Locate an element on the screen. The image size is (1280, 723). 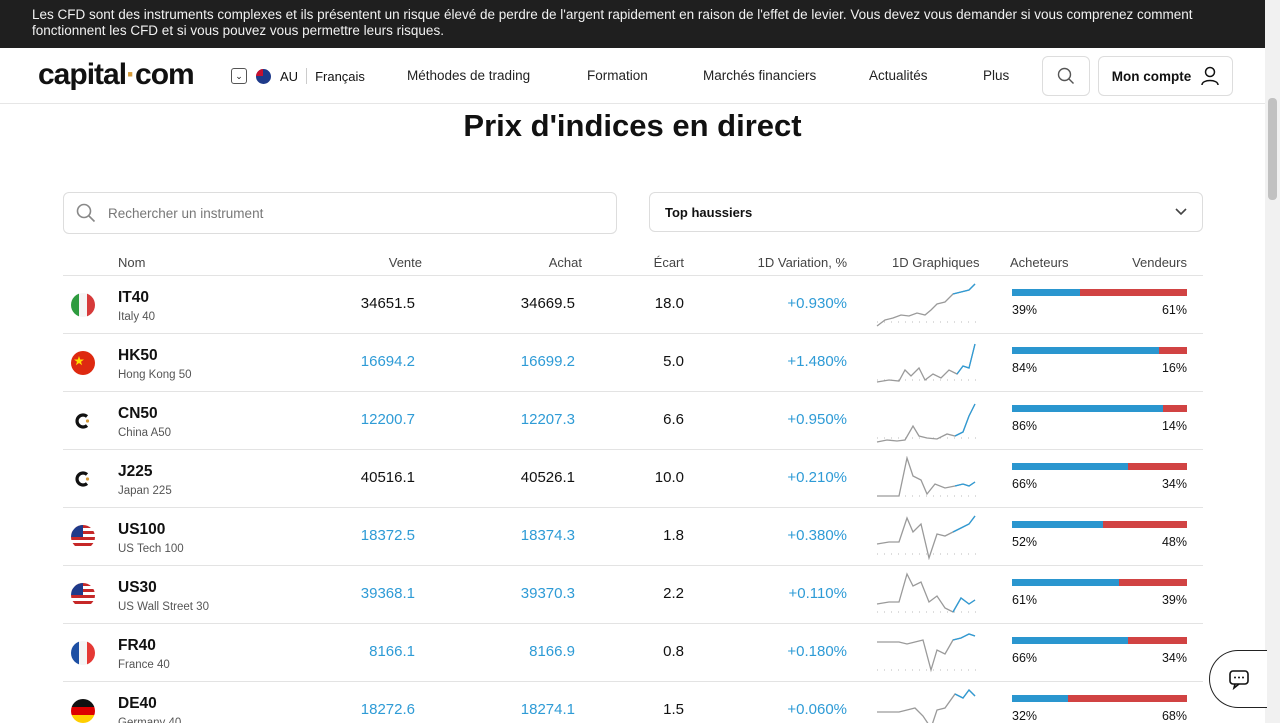
instrument-symbol: HK50 is located at coordinates (138, 356).